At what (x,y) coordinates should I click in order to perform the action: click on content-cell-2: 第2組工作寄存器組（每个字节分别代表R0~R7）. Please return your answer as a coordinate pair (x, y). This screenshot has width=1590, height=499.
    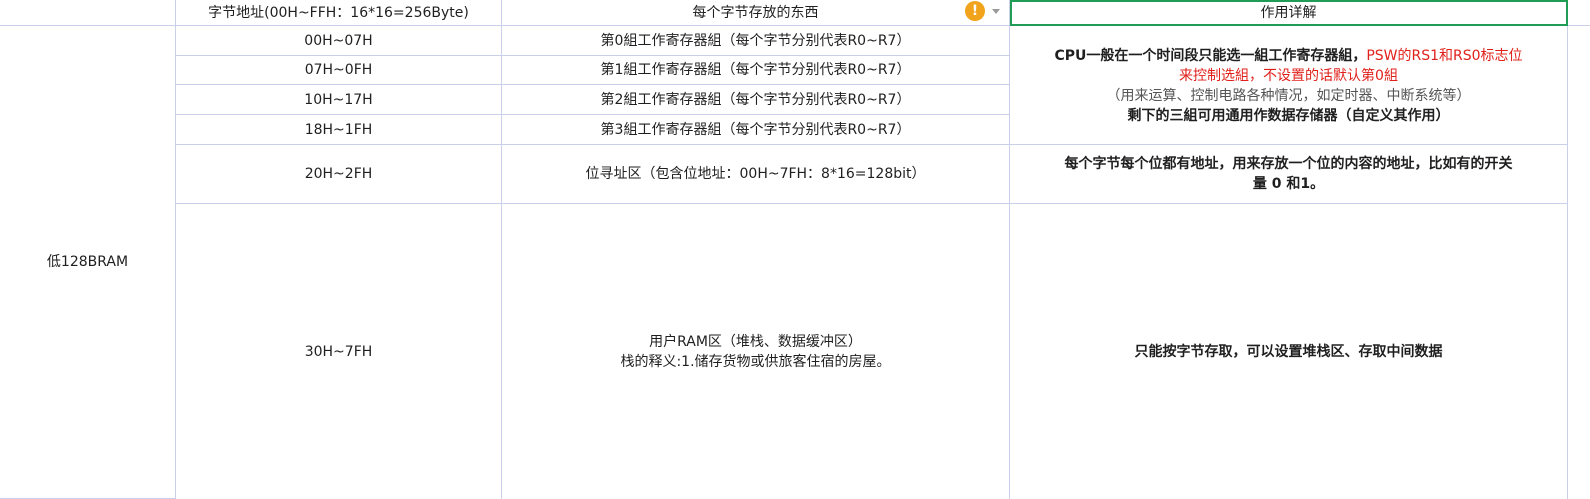
    Looking at the image, I should click on (756, 100).